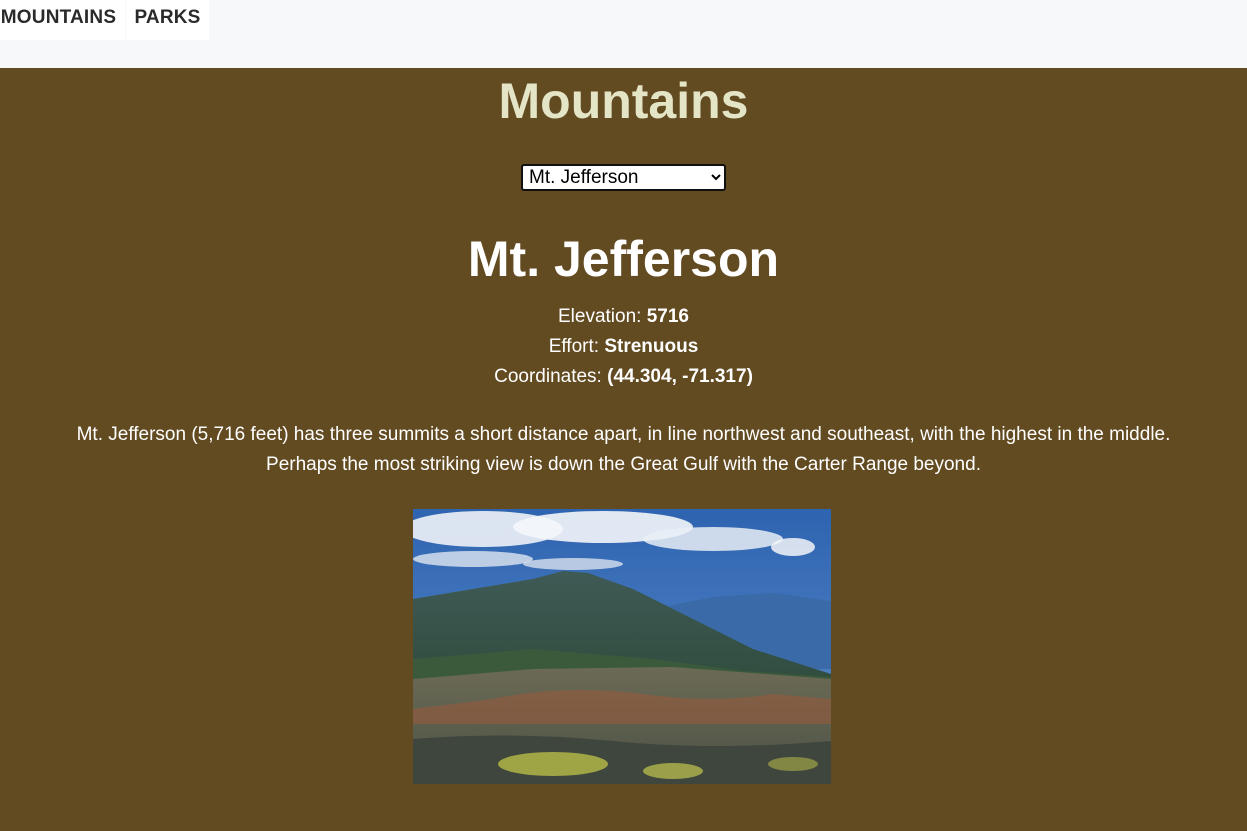 This screenshot has height=831, width=1247. I want to click on elevation-row: Elevation: 5716, so click(623, 317).